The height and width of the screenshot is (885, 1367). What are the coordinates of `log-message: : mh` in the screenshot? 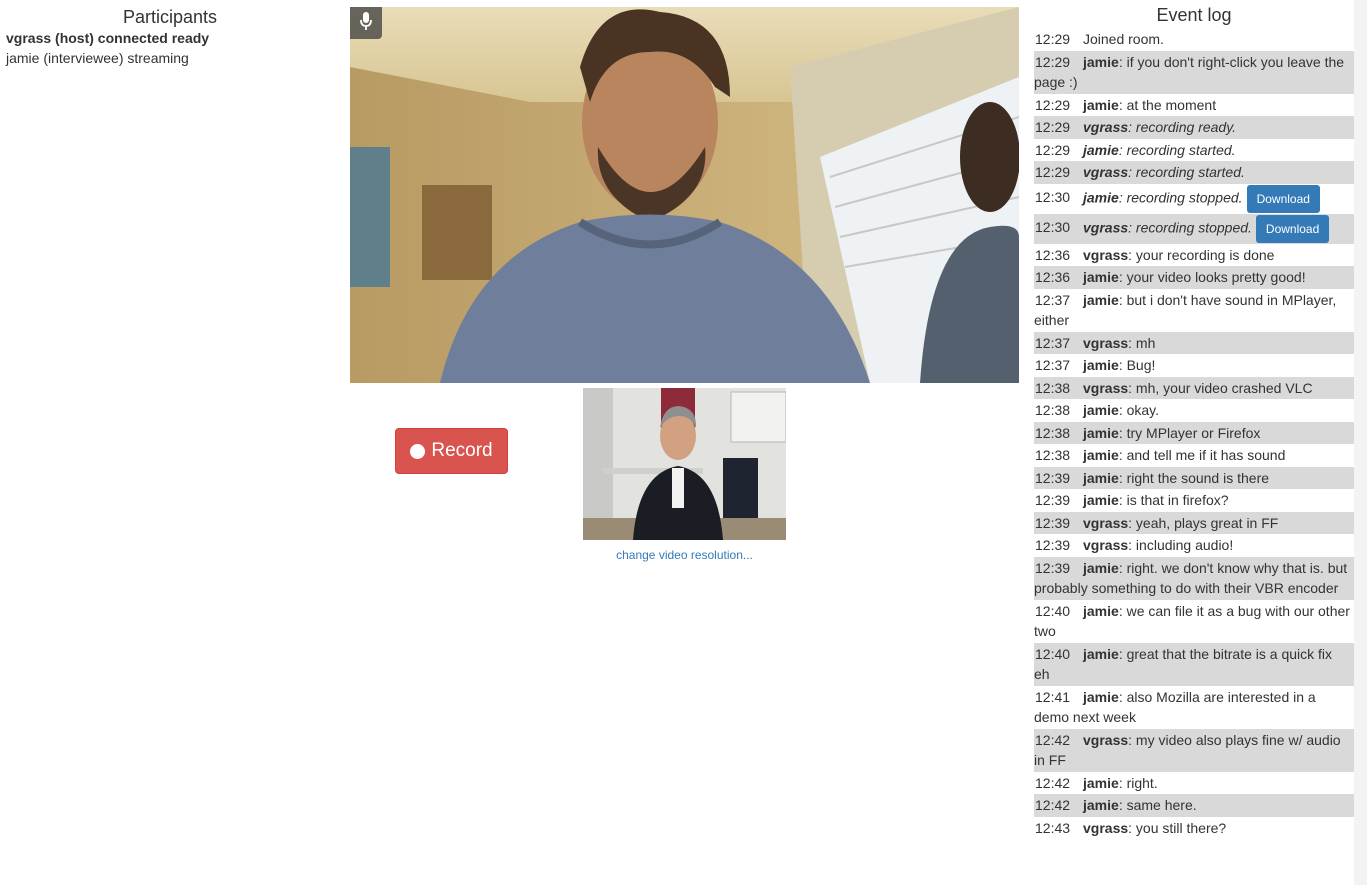 It's located at (1142, 342).